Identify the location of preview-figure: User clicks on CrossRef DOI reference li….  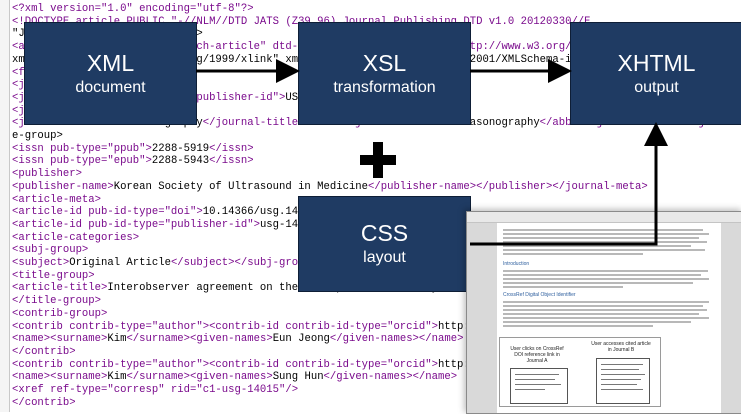
(580, 372).